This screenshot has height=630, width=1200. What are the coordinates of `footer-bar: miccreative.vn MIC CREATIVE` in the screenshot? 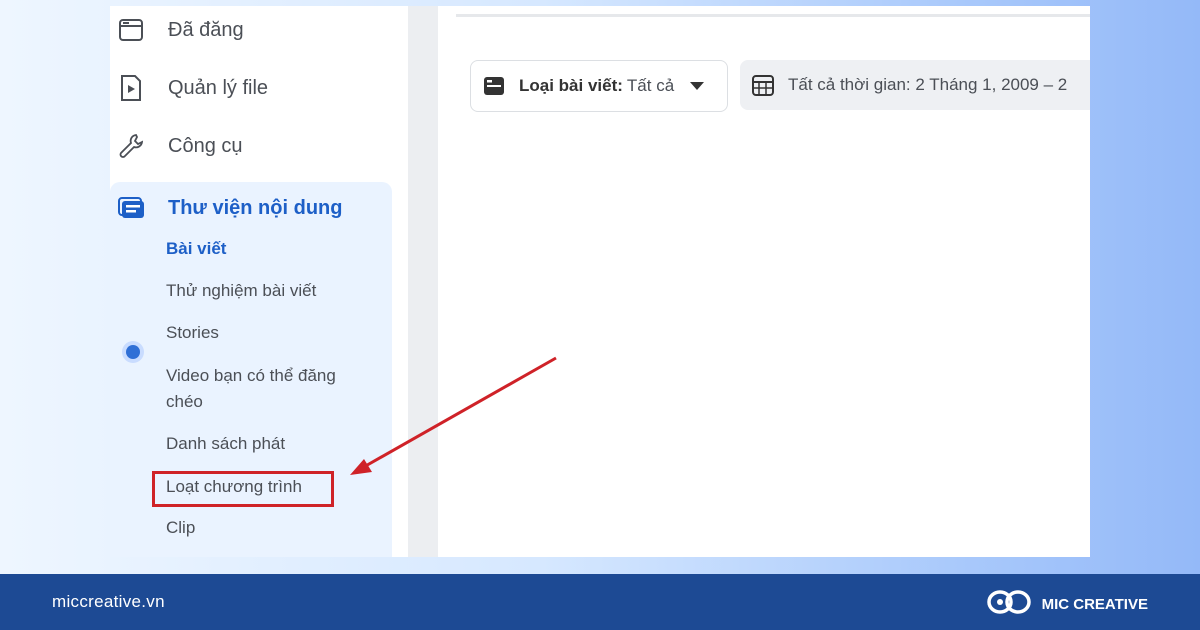 It's located at (600, 602).